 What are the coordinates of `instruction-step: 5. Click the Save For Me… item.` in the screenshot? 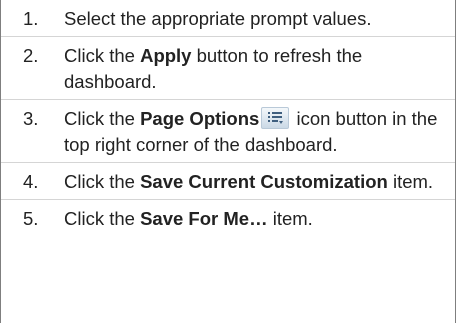 It's located at (228, 218).